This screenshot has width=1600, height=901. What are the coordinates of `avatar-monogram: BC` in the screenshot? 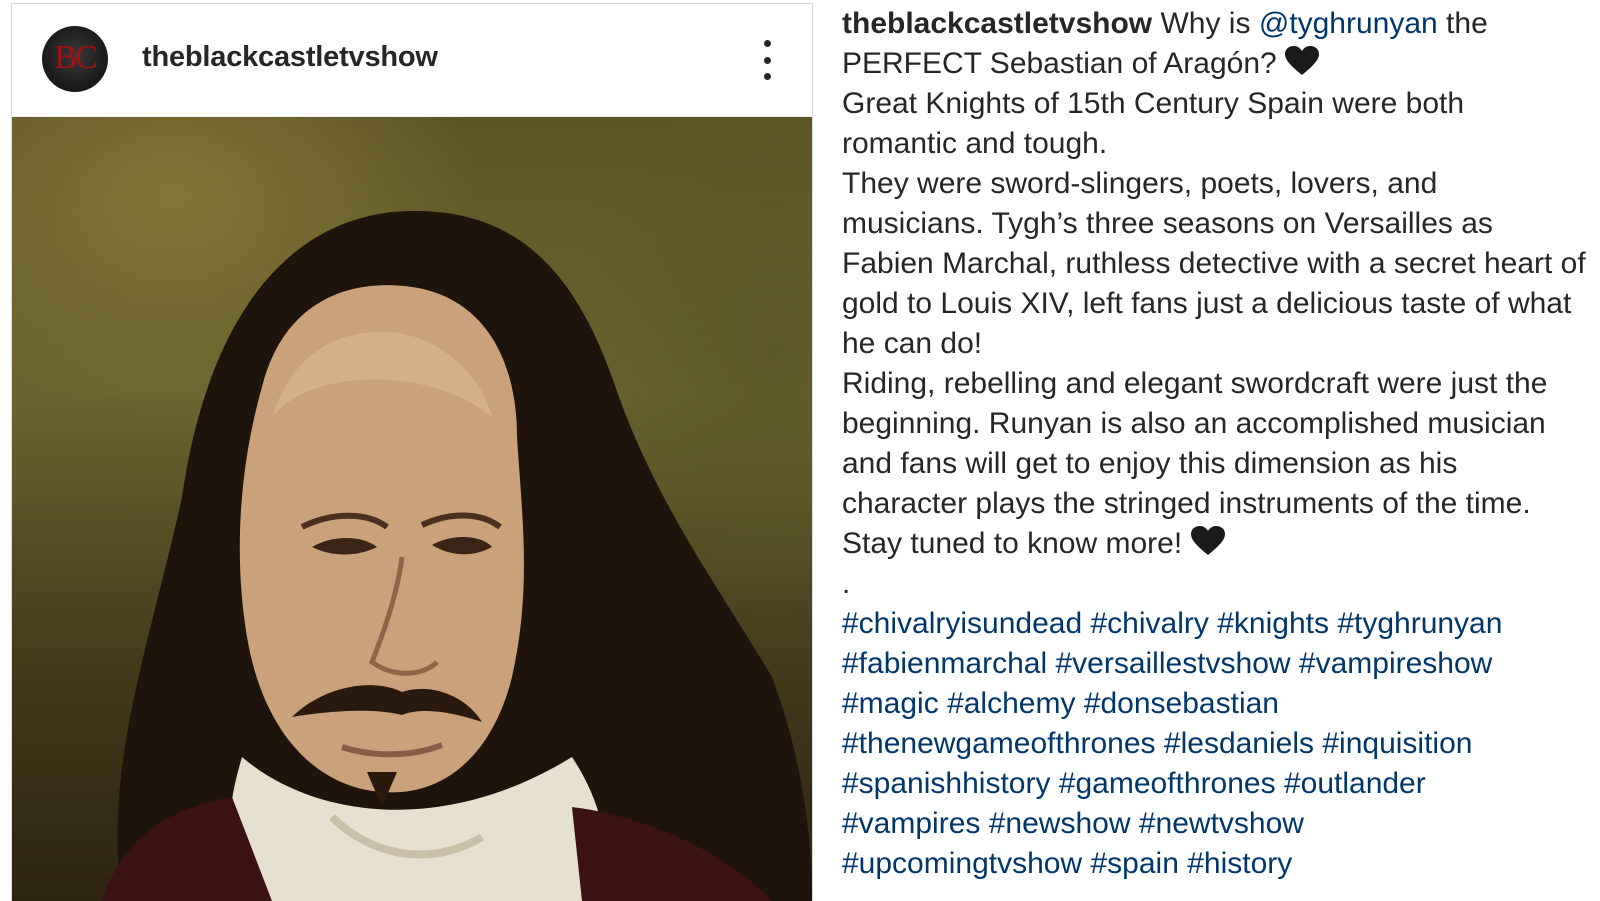 It's located at (75, 57).